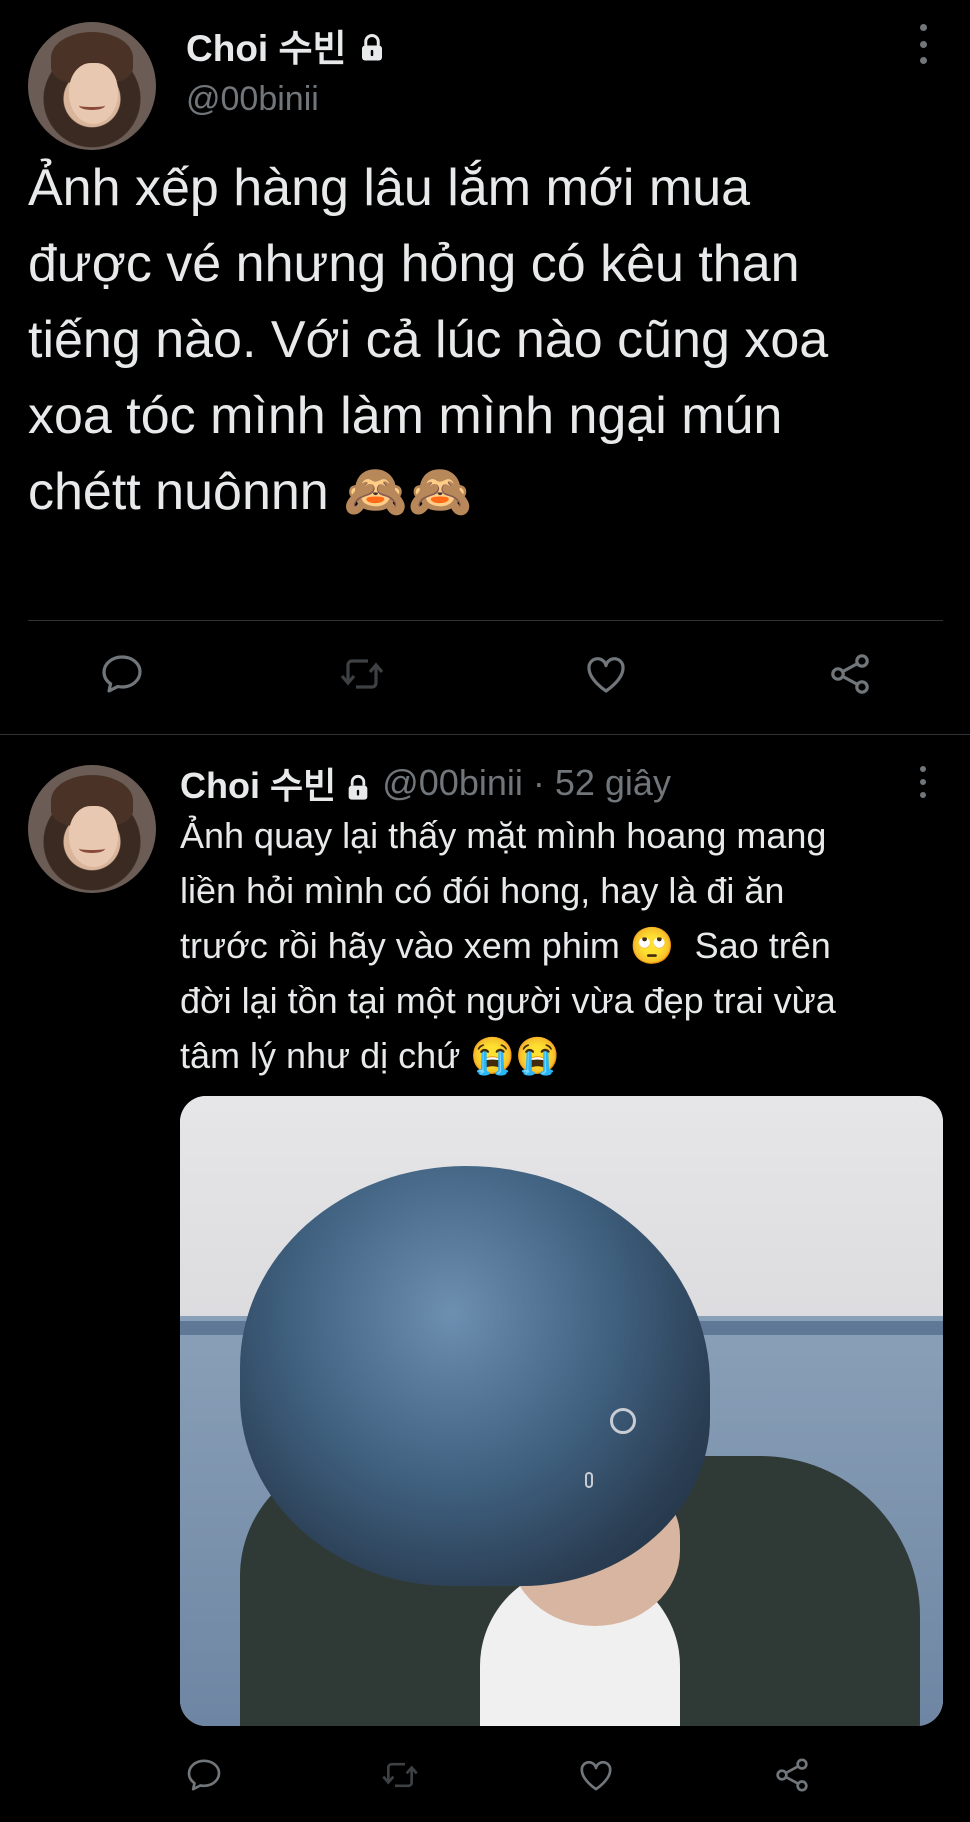 This screenshot has width=970, height=1822. What do you see at coordinates (266, 45) in the screenshot?
I see `display-name-text: Choi 수빈` at bounding box center [266, 45].